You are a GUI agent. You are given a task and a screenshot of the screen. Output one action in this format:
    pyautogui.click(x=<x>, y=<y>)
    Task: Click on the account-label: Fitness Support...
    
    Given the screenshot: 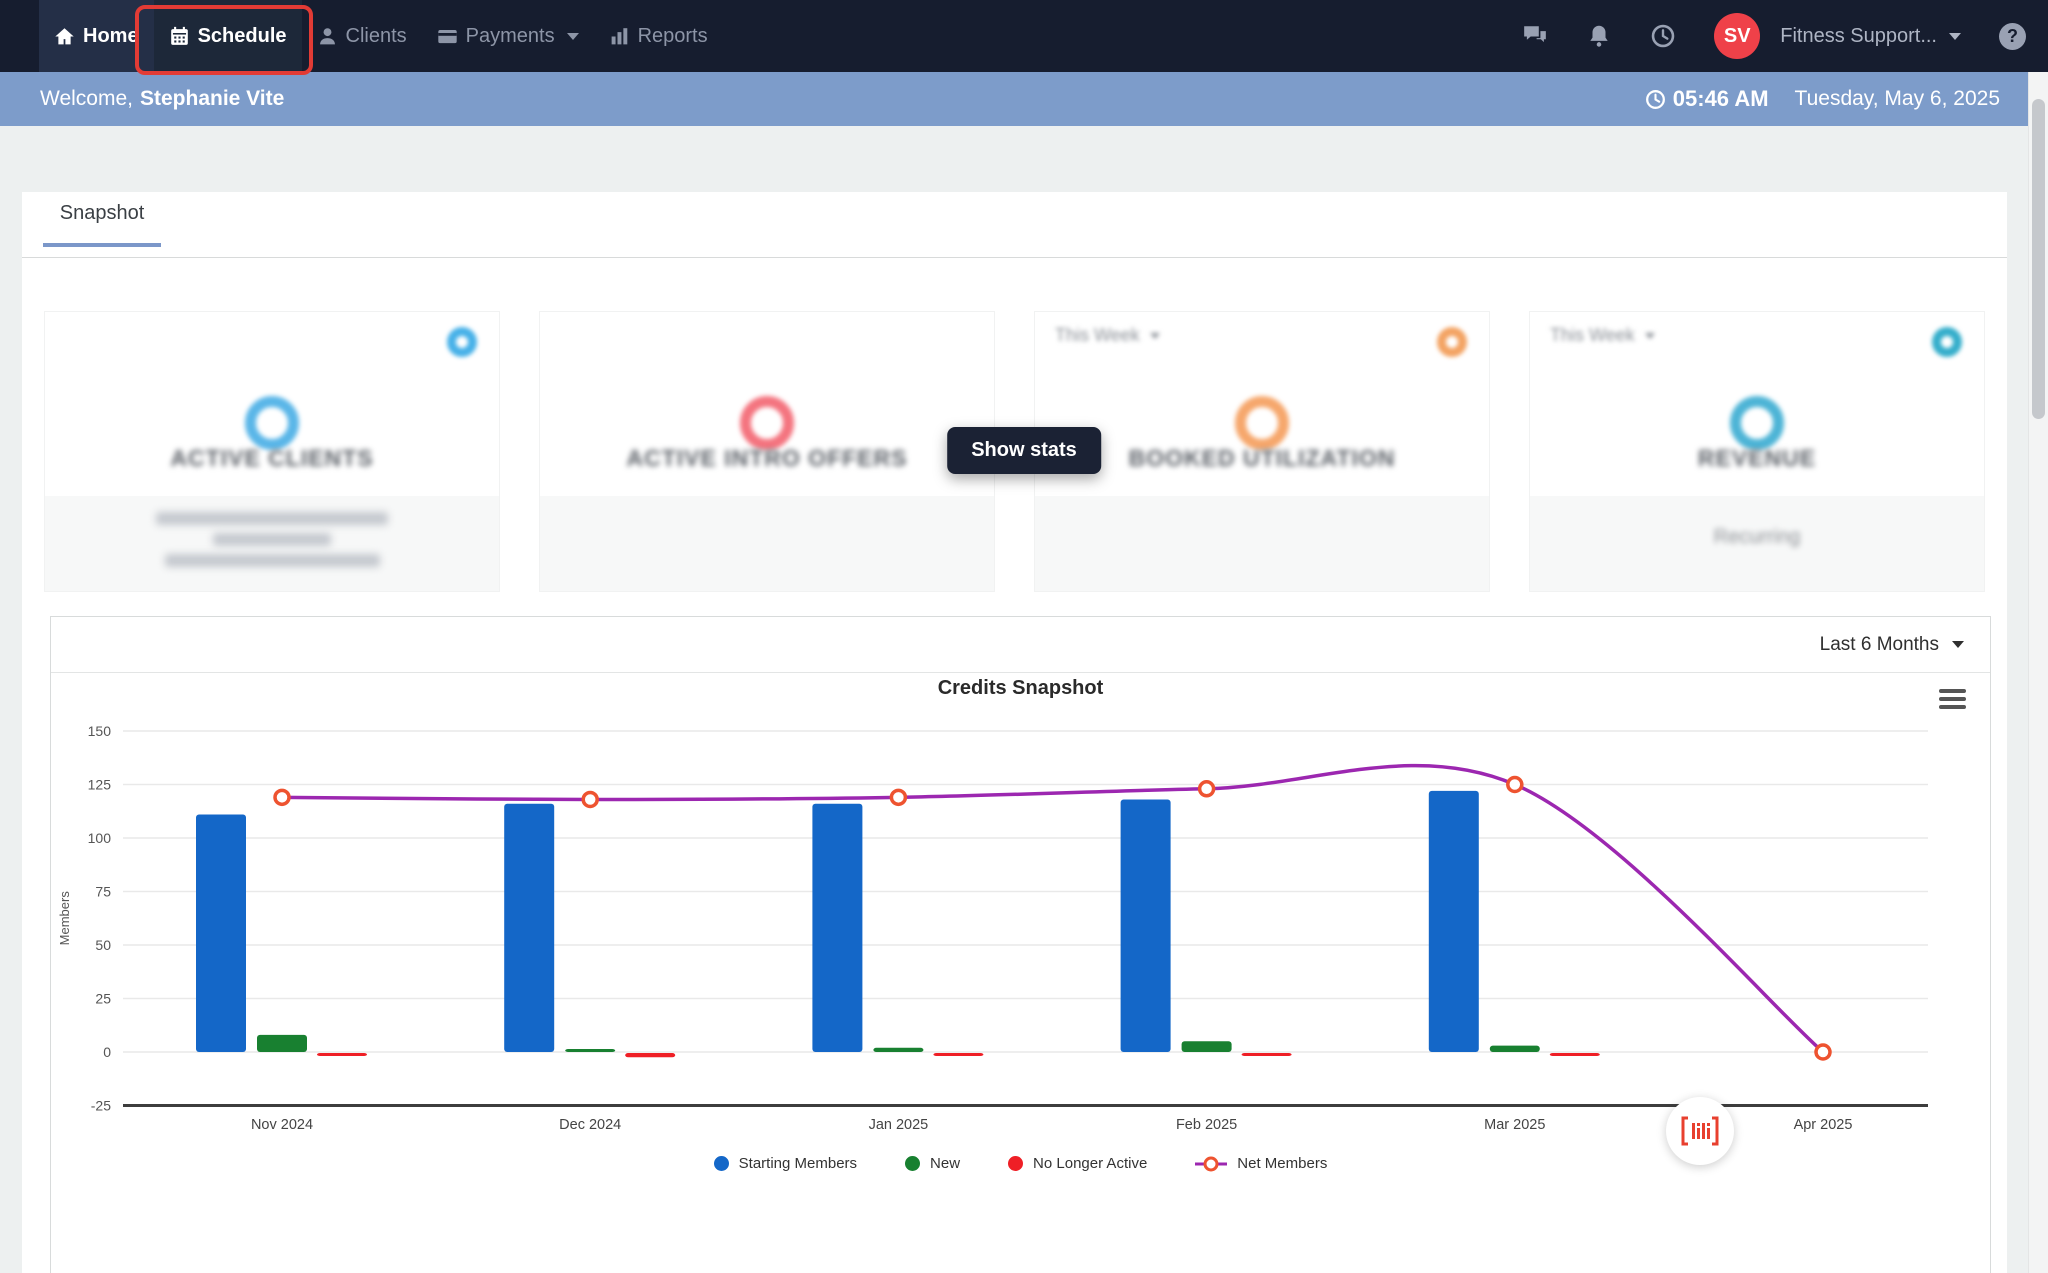 What is the action you would take?
    pyautogui.click(x=1858, y=35)
    